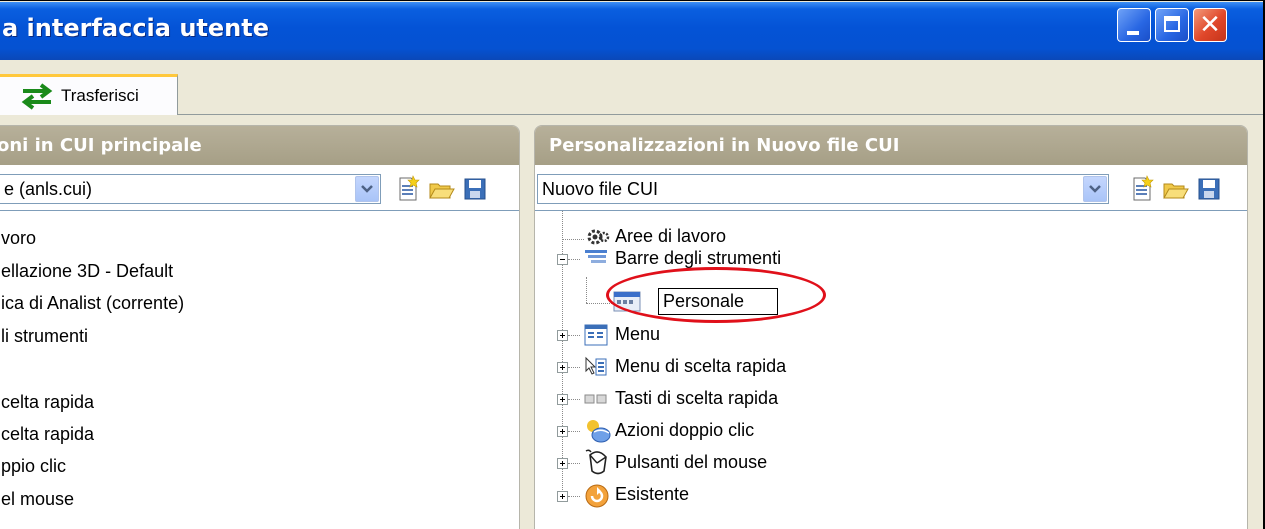 The image size is (1265, 529). Describe the element at coordinates (670, 236) in the screenshot. I see `tree-item-workspaces: Aree di lavoro` at that location.